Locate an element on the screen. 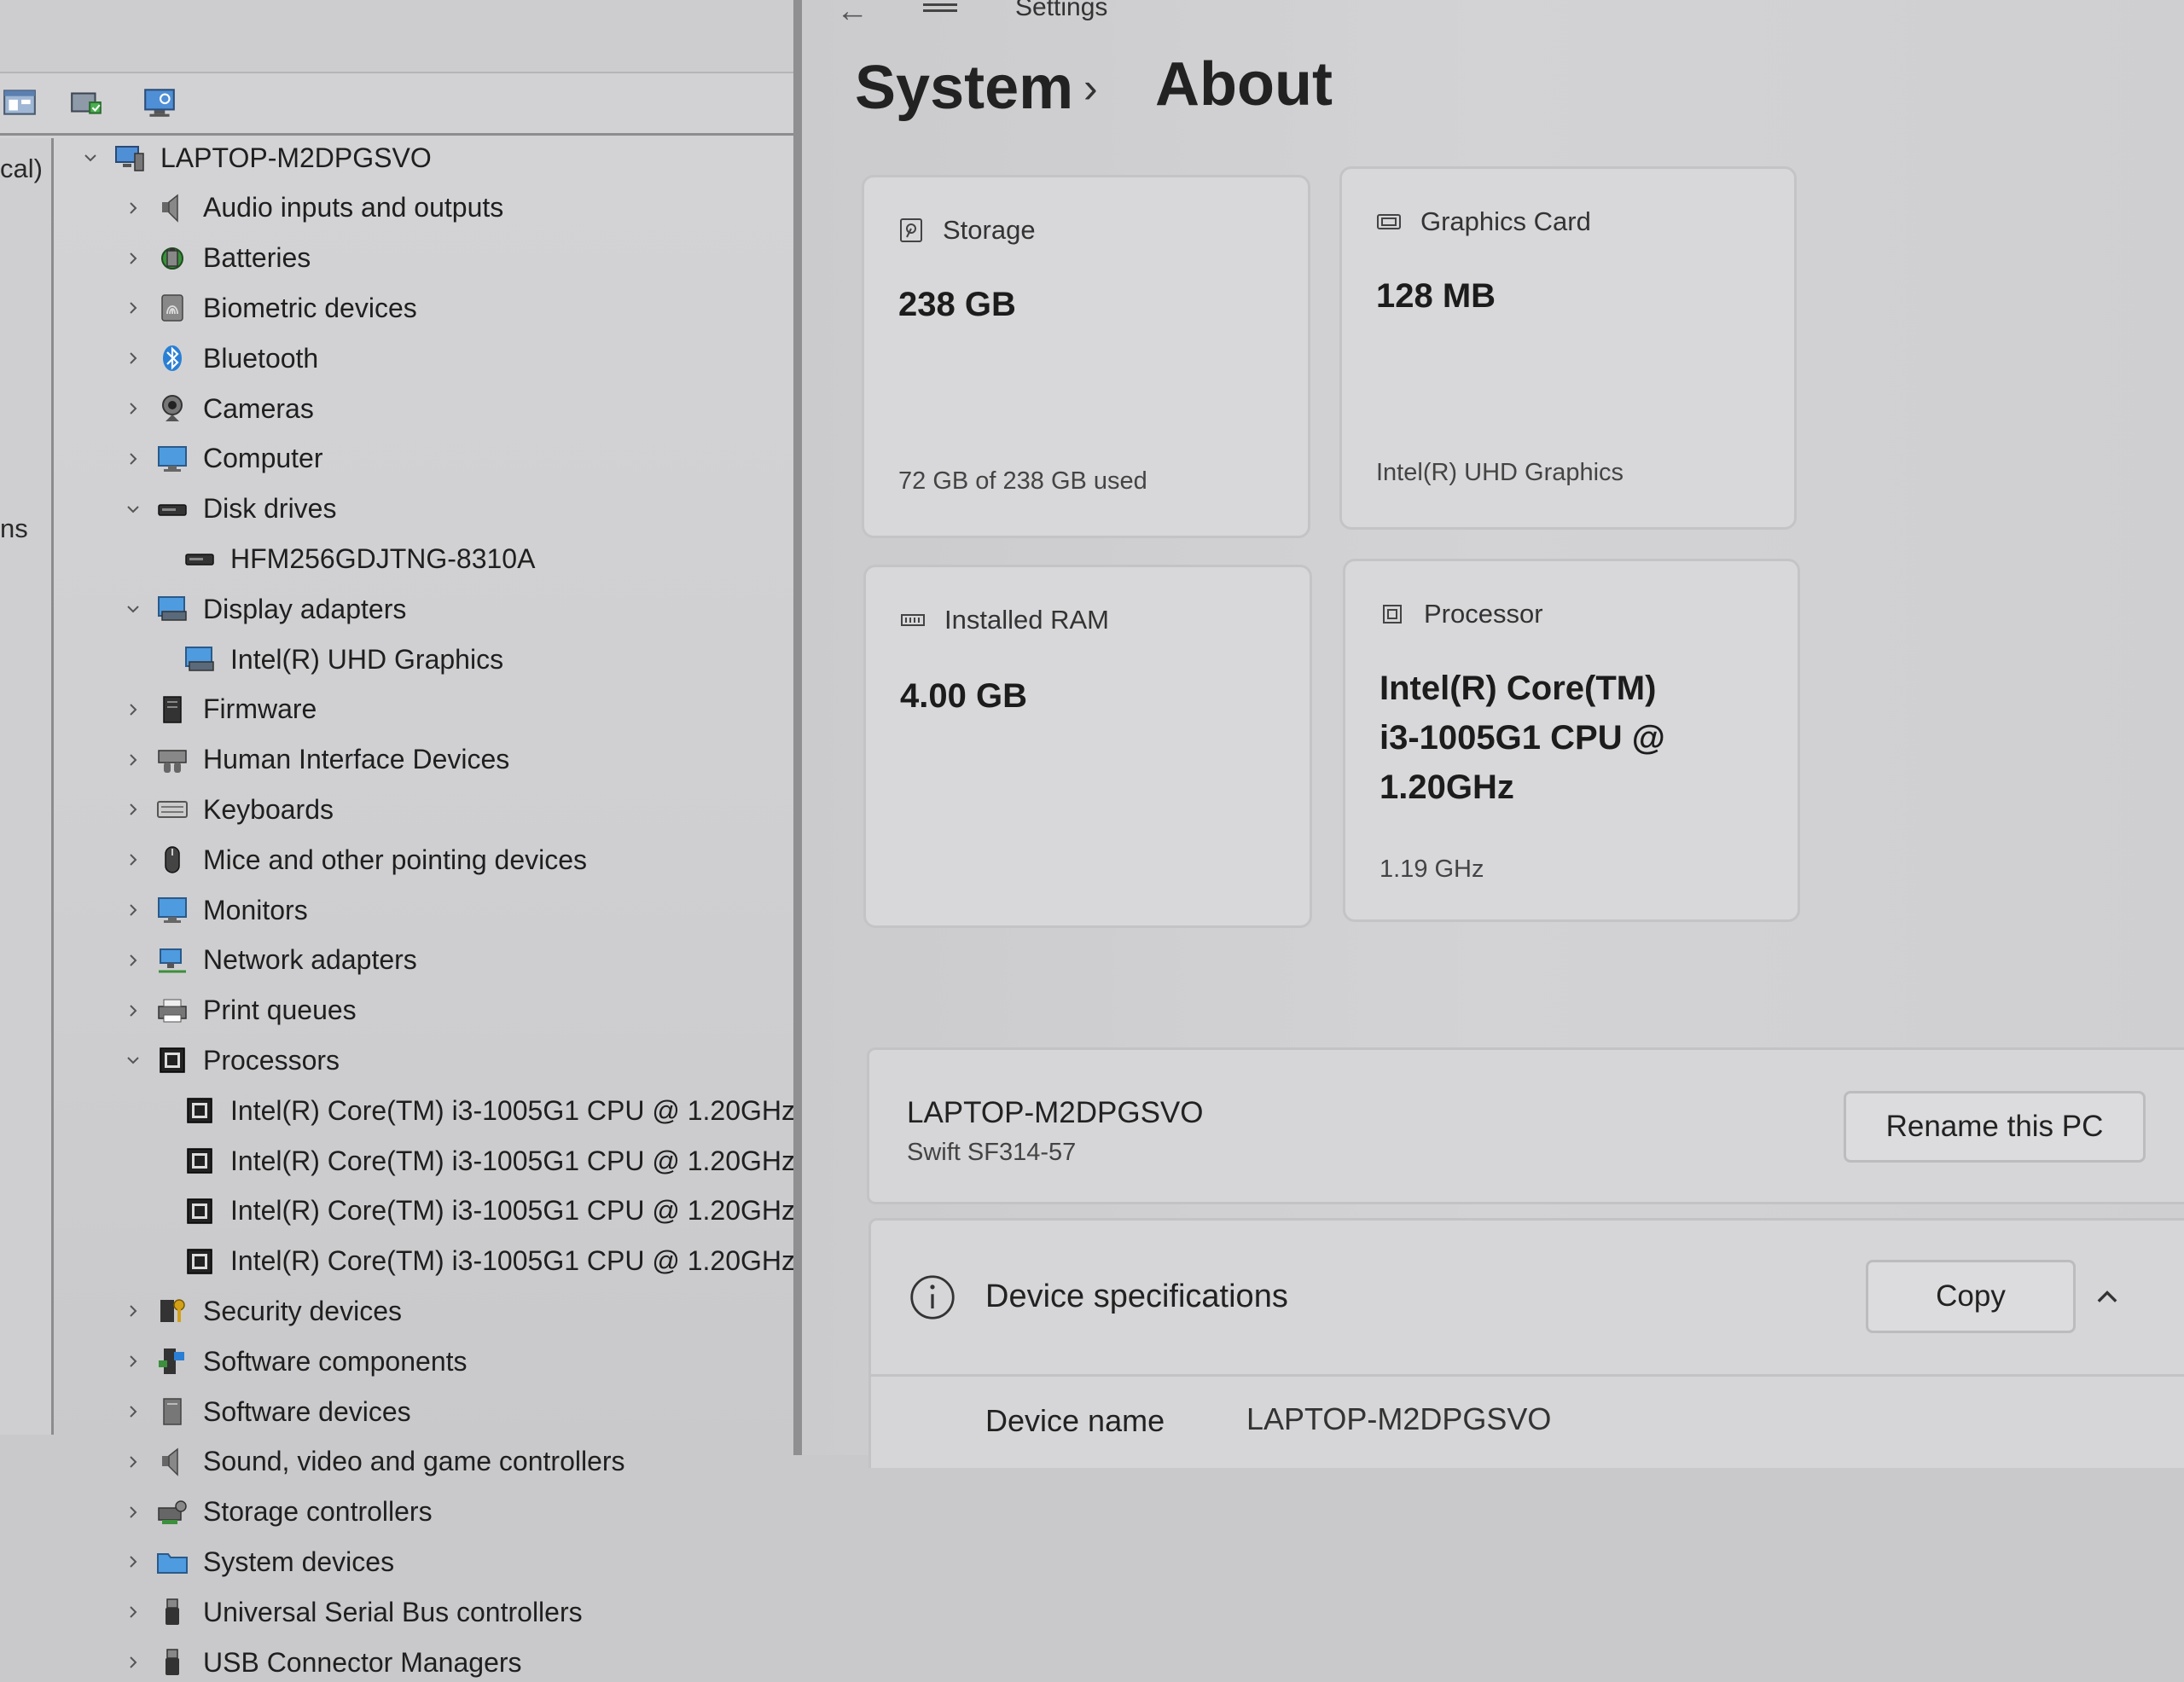 The height and width of the screenshot is (1682, 2184). graphics-card-icon is located at coordinates (1389, 221).